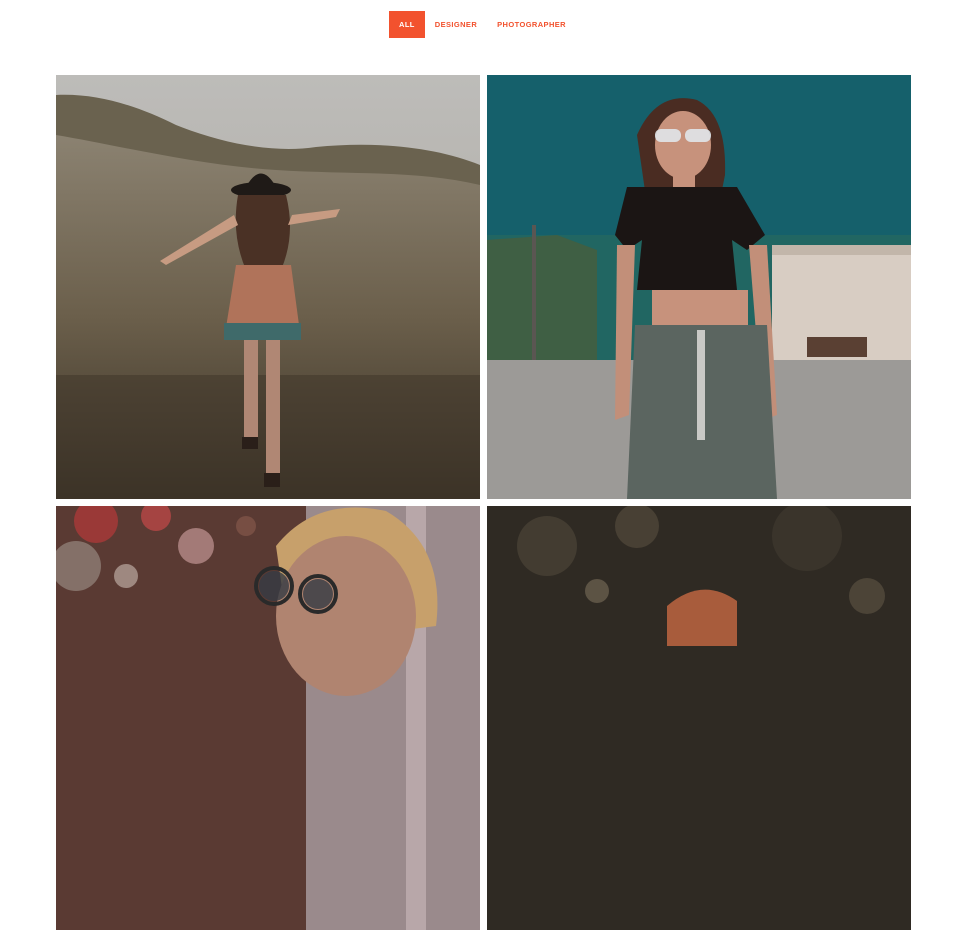  I want to click on filter-photographer-button: PHOTOGRAPHER, so click(531, 24).